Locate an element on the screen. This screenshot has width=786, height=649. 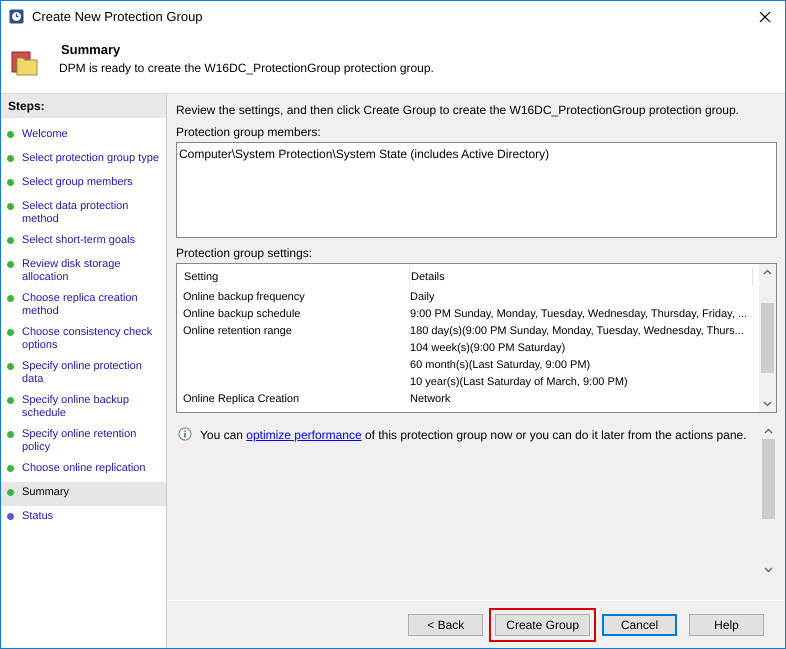
step-link: Choose consistency check options is located at coordinates (92, 339).